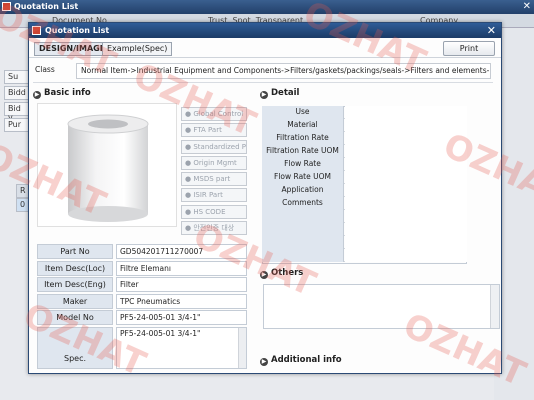 This screenshot has width=534, height=400. I want to click on info-label: Model No, so click(75, 317).